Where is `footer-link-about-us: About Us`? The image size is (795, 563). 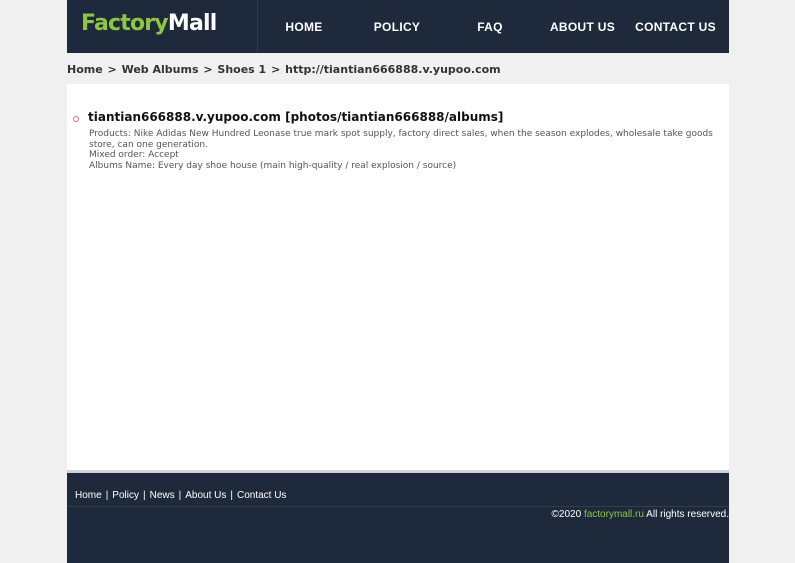
footer-link-about-us: About Us is located at coordinates (205, 495).